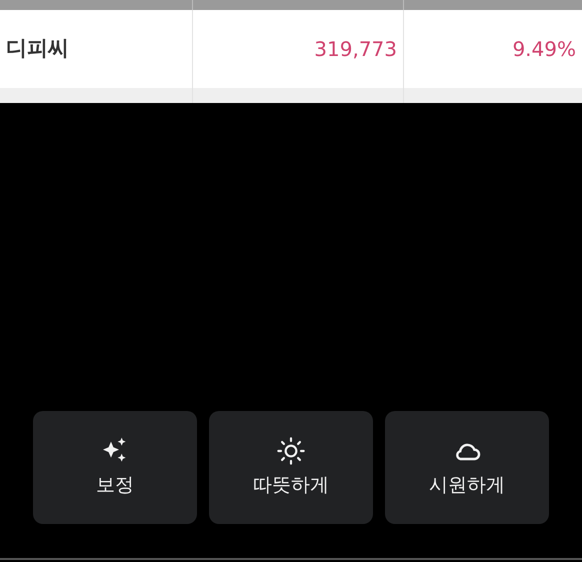 This screenshot has height=562, width=582. What do you see at coordinates (467, 467) in the screenshot?
I see `filter-button: 시원하게` at bounding box center [467, 467].